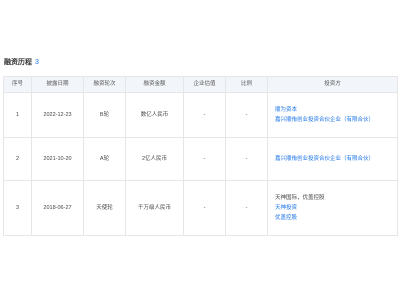 This screenshot has height=300, width=400. What do you see at coordinates (204, 84) in the screenshot?
I see `col-header-valuation: 企业估值` at bounding box center [204, 84].